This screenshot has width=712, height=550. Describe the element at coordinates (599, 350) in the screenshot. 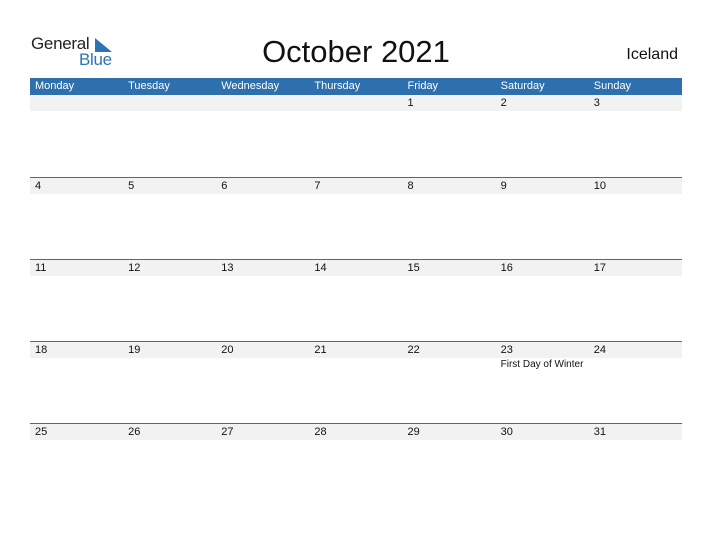

I see `day-number: 24` at that location.